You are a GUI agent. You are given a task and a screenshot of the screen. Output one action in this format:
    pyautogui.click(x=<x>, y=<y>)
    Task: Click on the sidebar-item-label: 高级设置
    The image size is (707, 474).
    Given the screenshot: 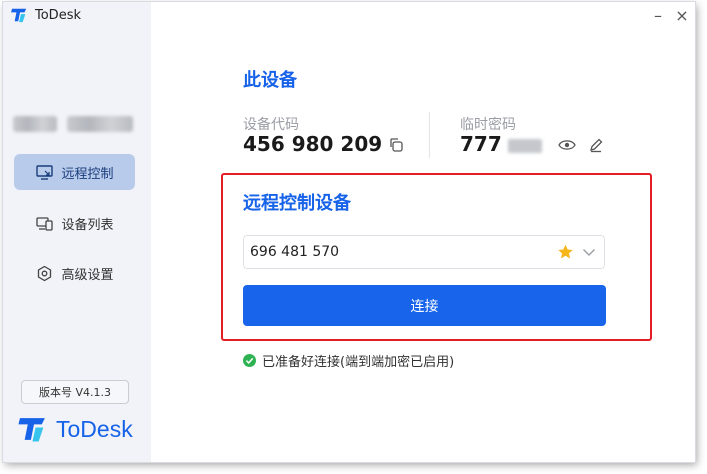 What is the action you would take?
    pyautogui.click(x=87, y=275)
    